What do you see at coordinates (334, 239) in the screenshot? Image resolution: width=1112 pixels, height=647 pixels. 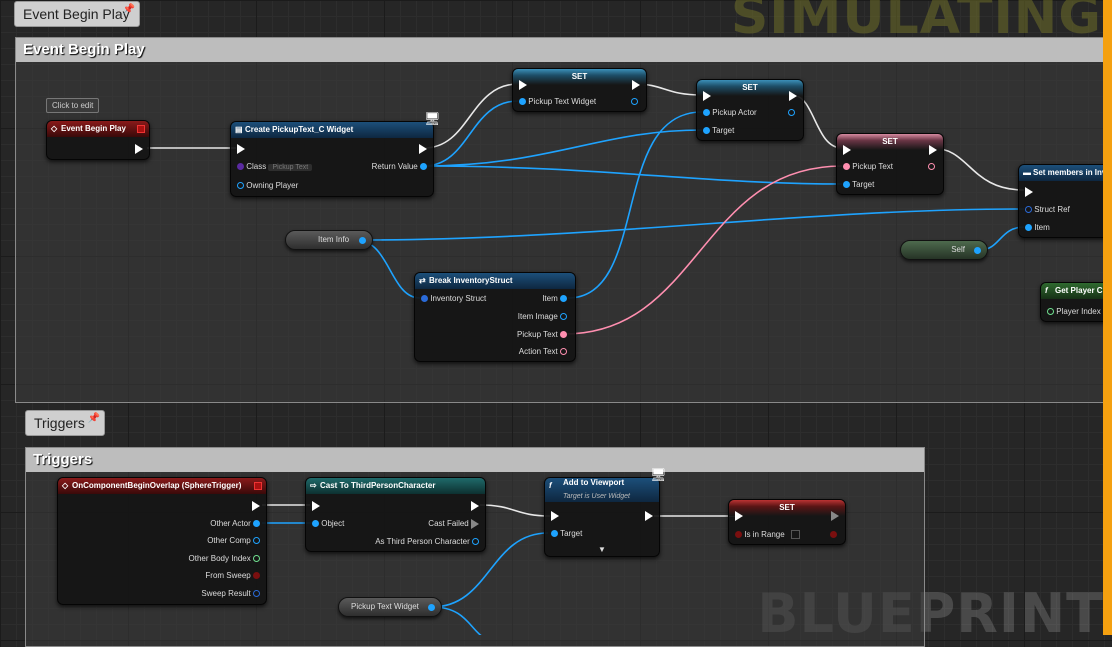 I see `variable-label: Item Info` at bounding box center [334, 239].